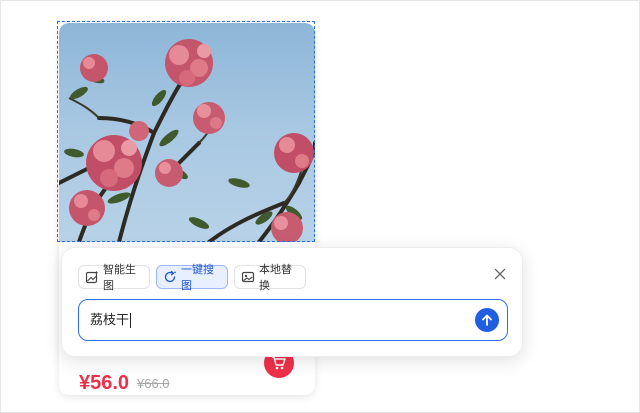 This screenshot has height=413, width=640. I want to click on tab-ai-generate-label: 智能生图, so click(119, 278).